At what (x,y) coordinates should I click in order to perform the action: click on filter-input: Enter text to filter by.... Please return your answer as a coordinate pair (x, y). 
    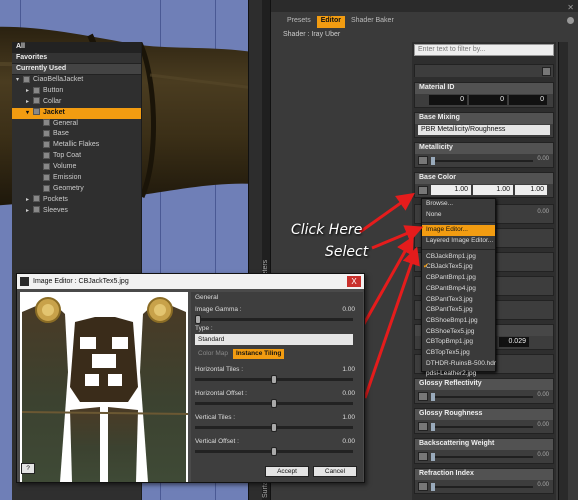
    Looking at the image, I should click on (484, 50).